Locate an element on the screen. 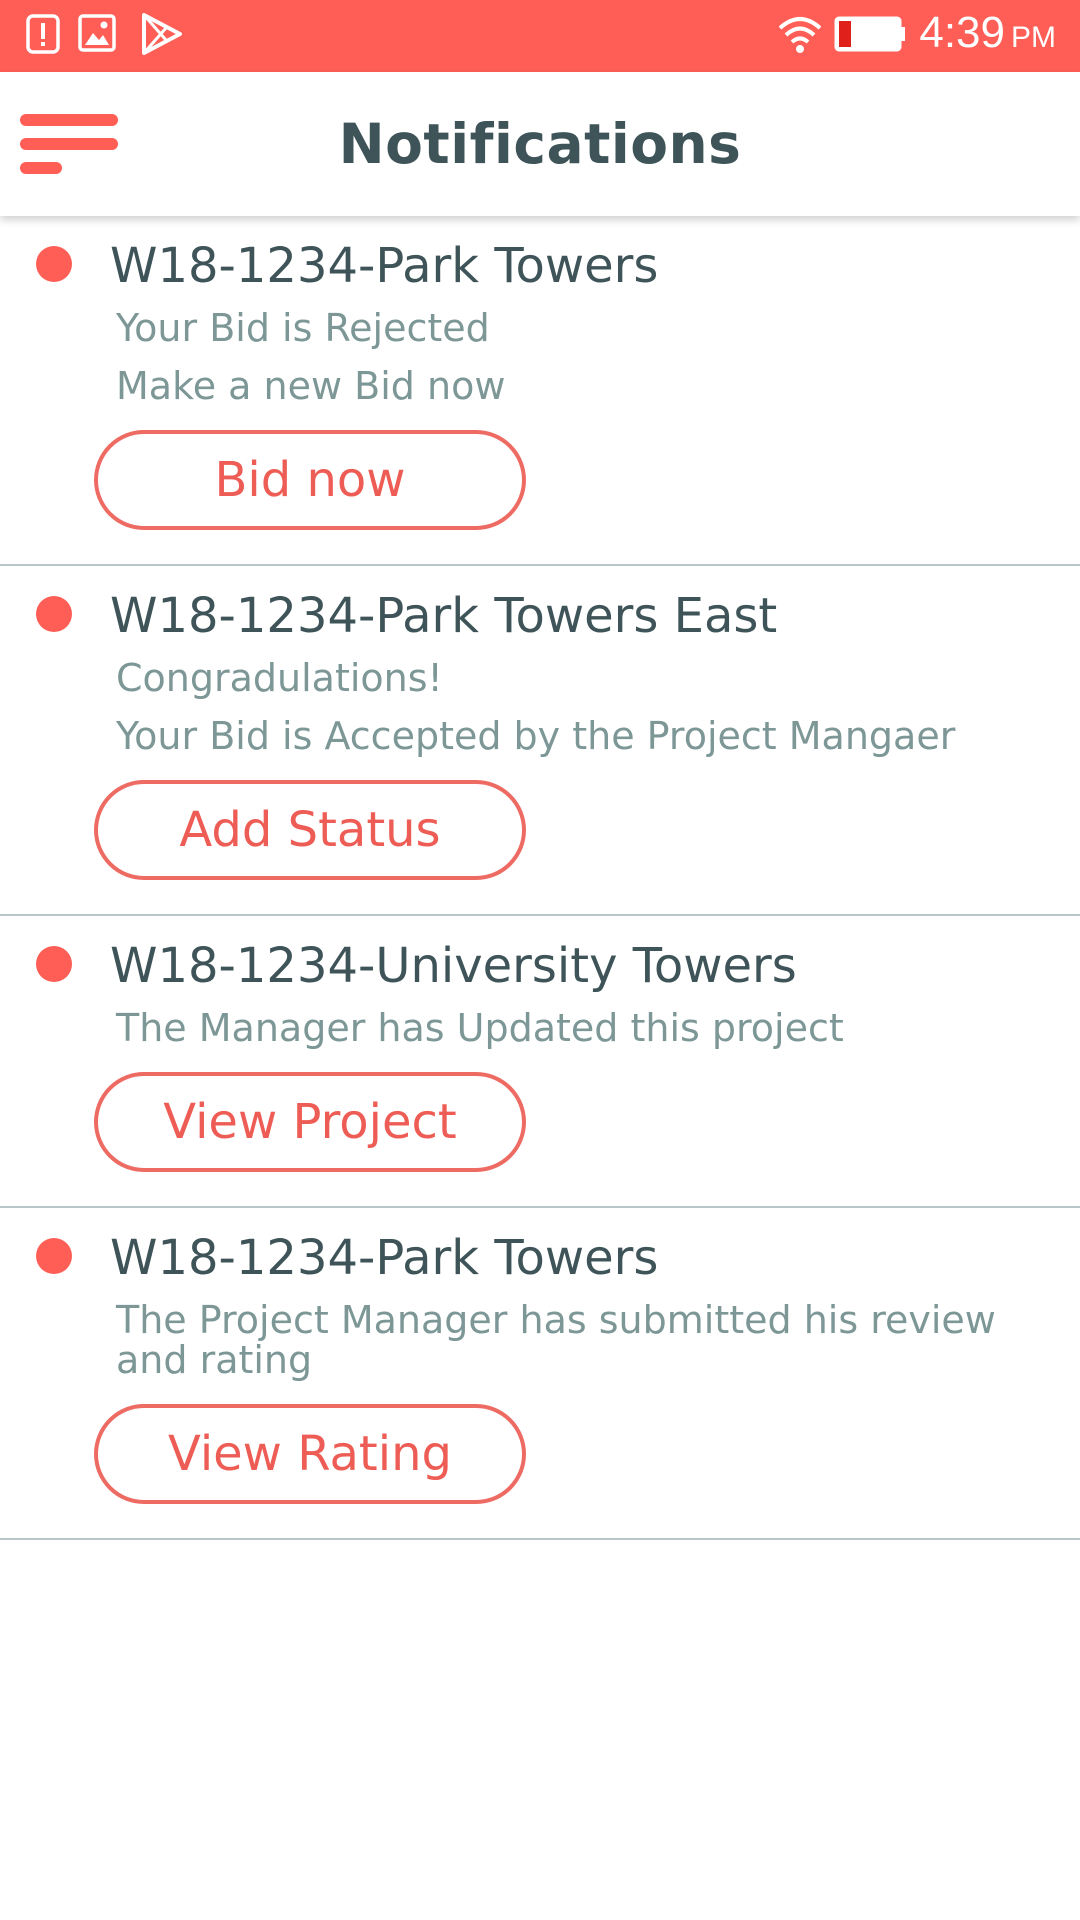 The height and width of the screenshot is (1920, 1080). notification-message: The Manager has Updated this project is located at coordinates (480, 1028).